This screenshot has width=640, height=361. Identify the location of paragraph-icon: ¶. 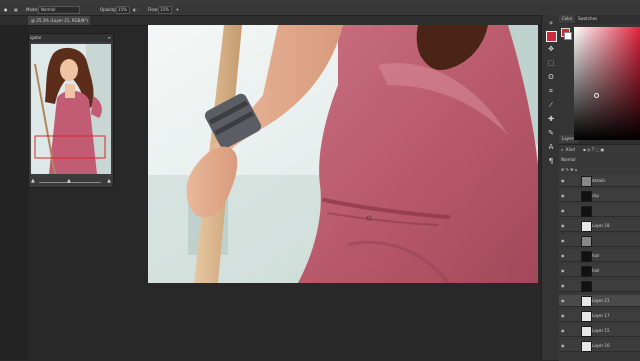
(551, 161).